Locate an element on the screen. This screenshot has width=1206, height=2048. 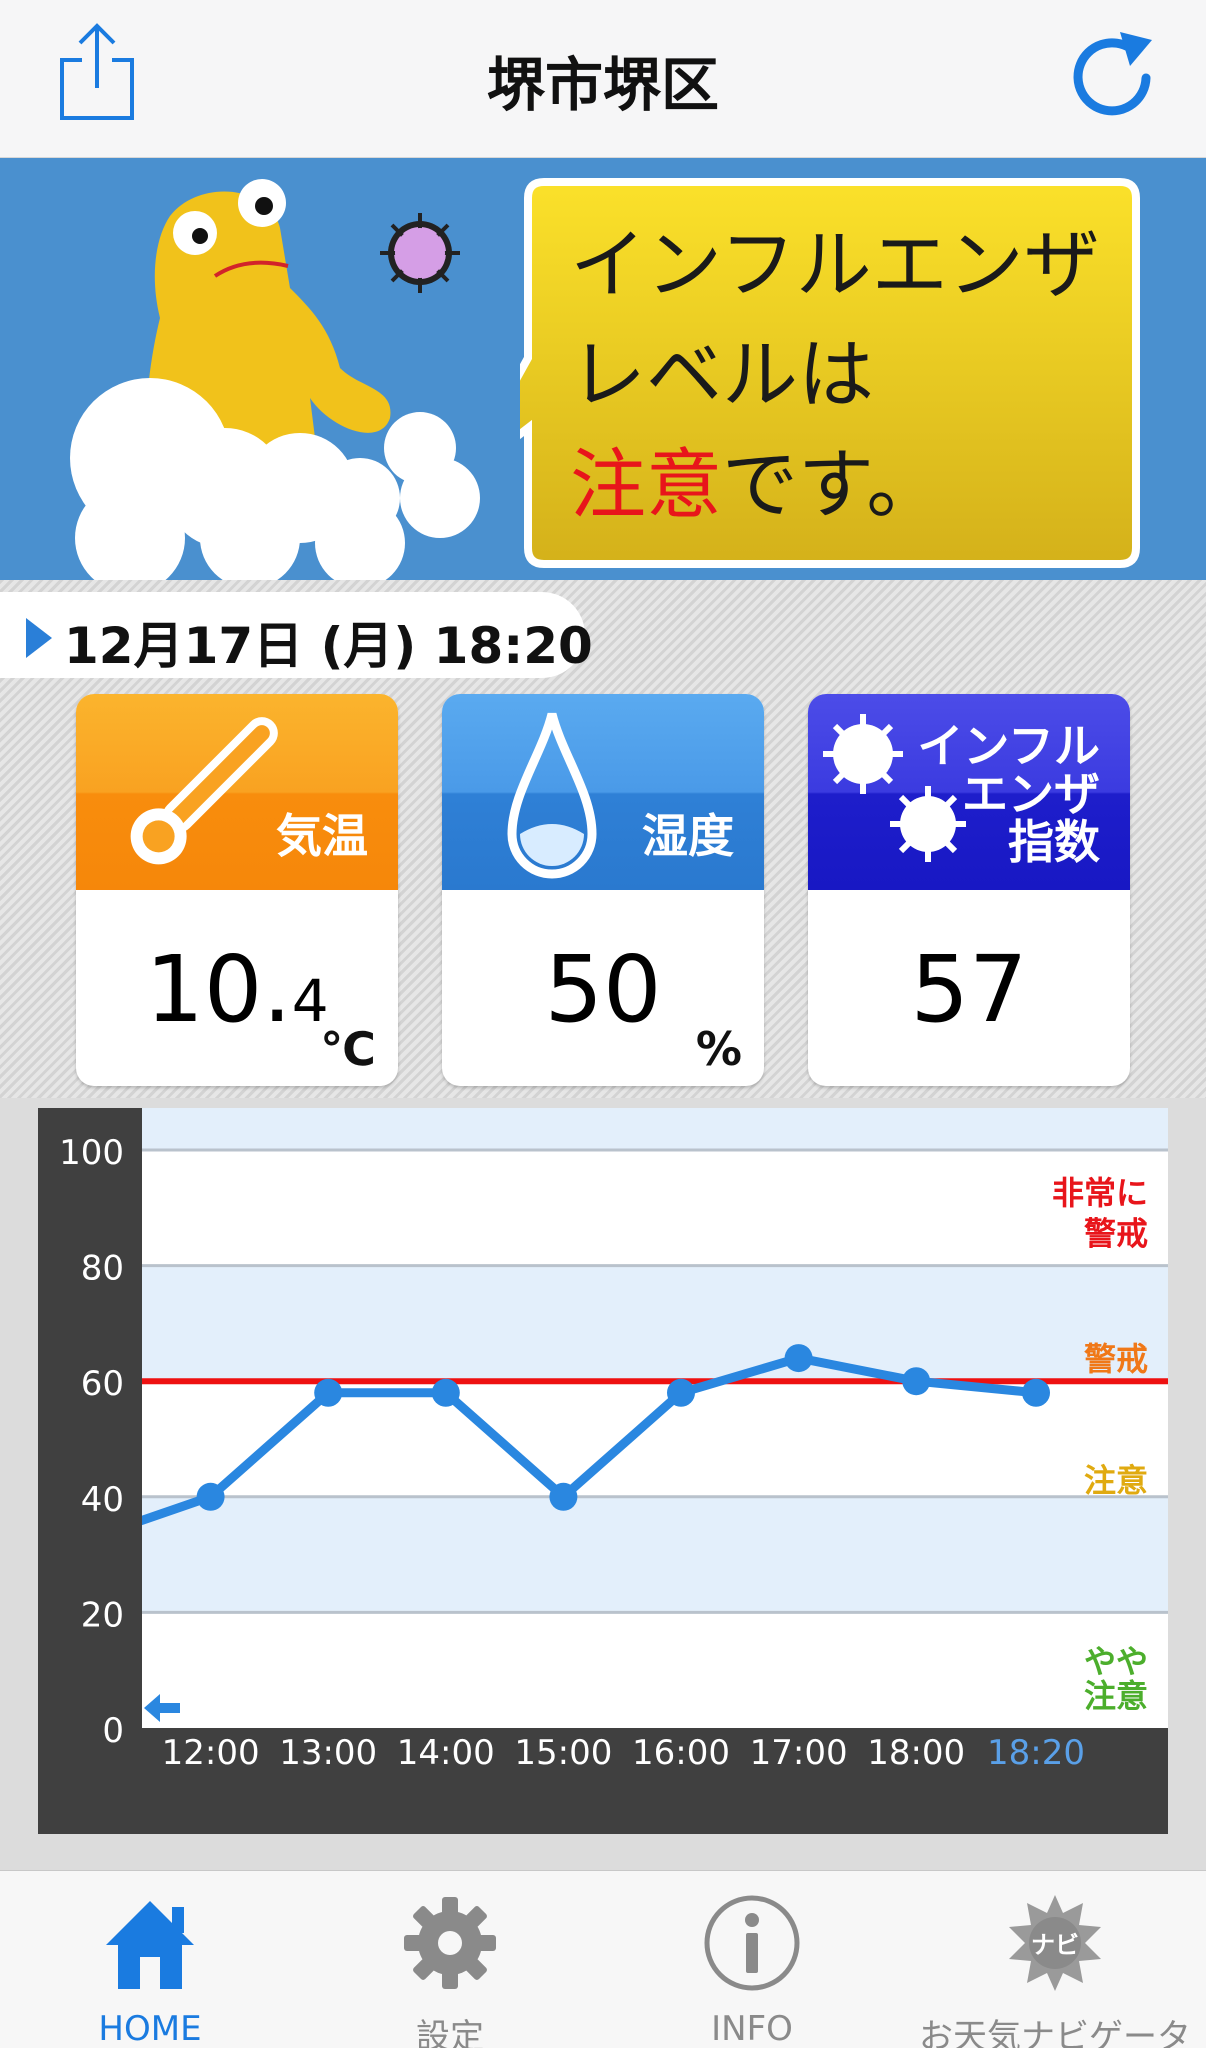
influenza-index-label: インフル エンザ 指数 is located at coordinates (1008, 794).